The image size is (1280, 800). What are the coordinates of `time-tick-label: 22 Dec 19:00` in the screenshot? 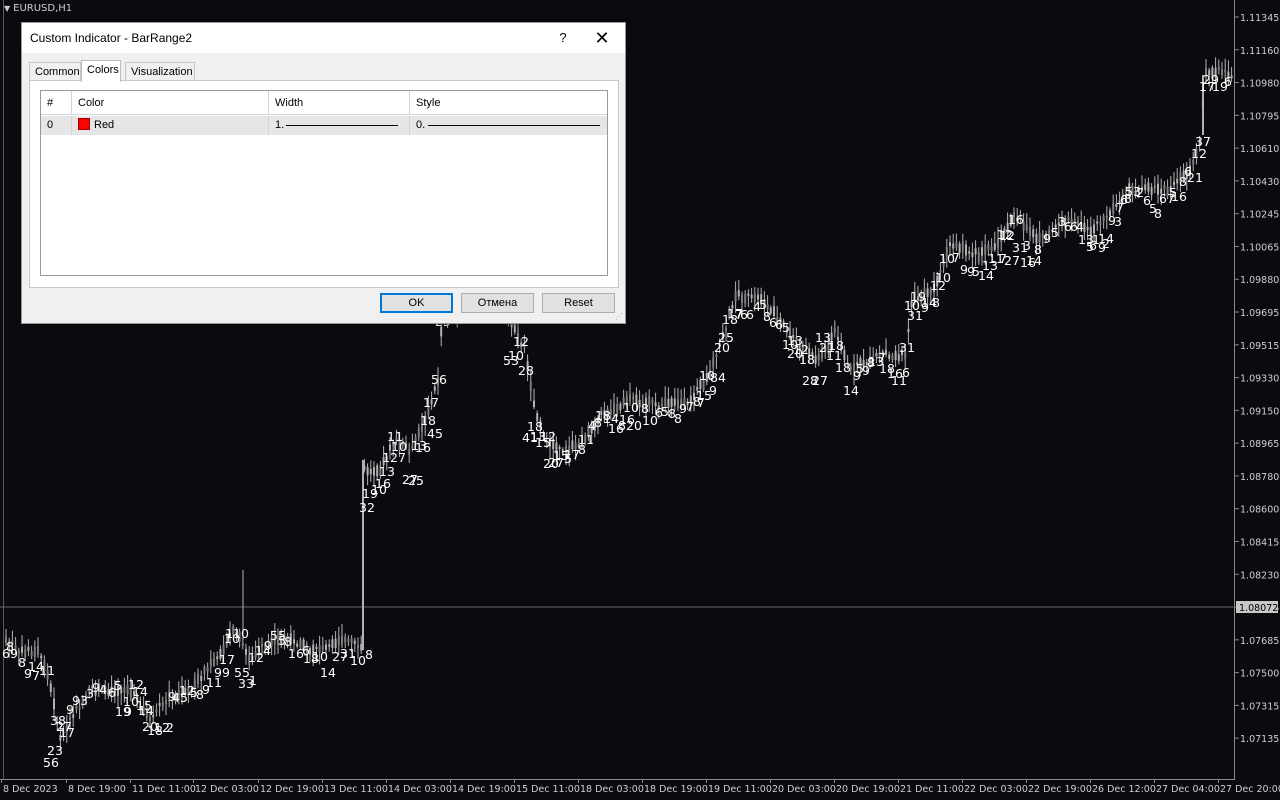 It's located at (1060, 789).